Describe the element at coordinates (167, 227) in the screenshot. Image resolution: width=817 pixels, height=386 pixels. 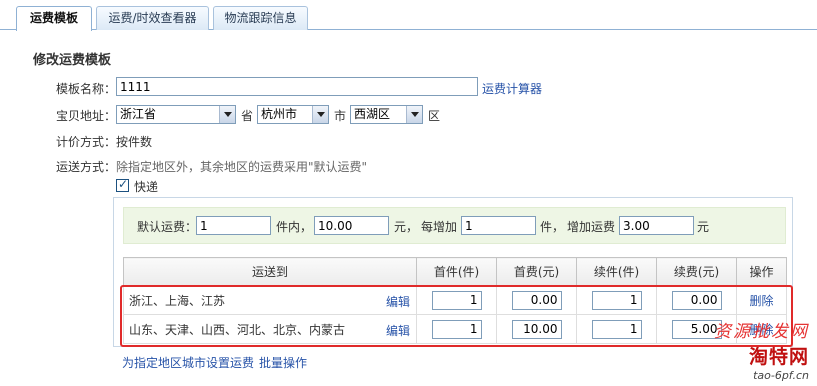
I see `default-fee-label: 默认运费：` at that location.